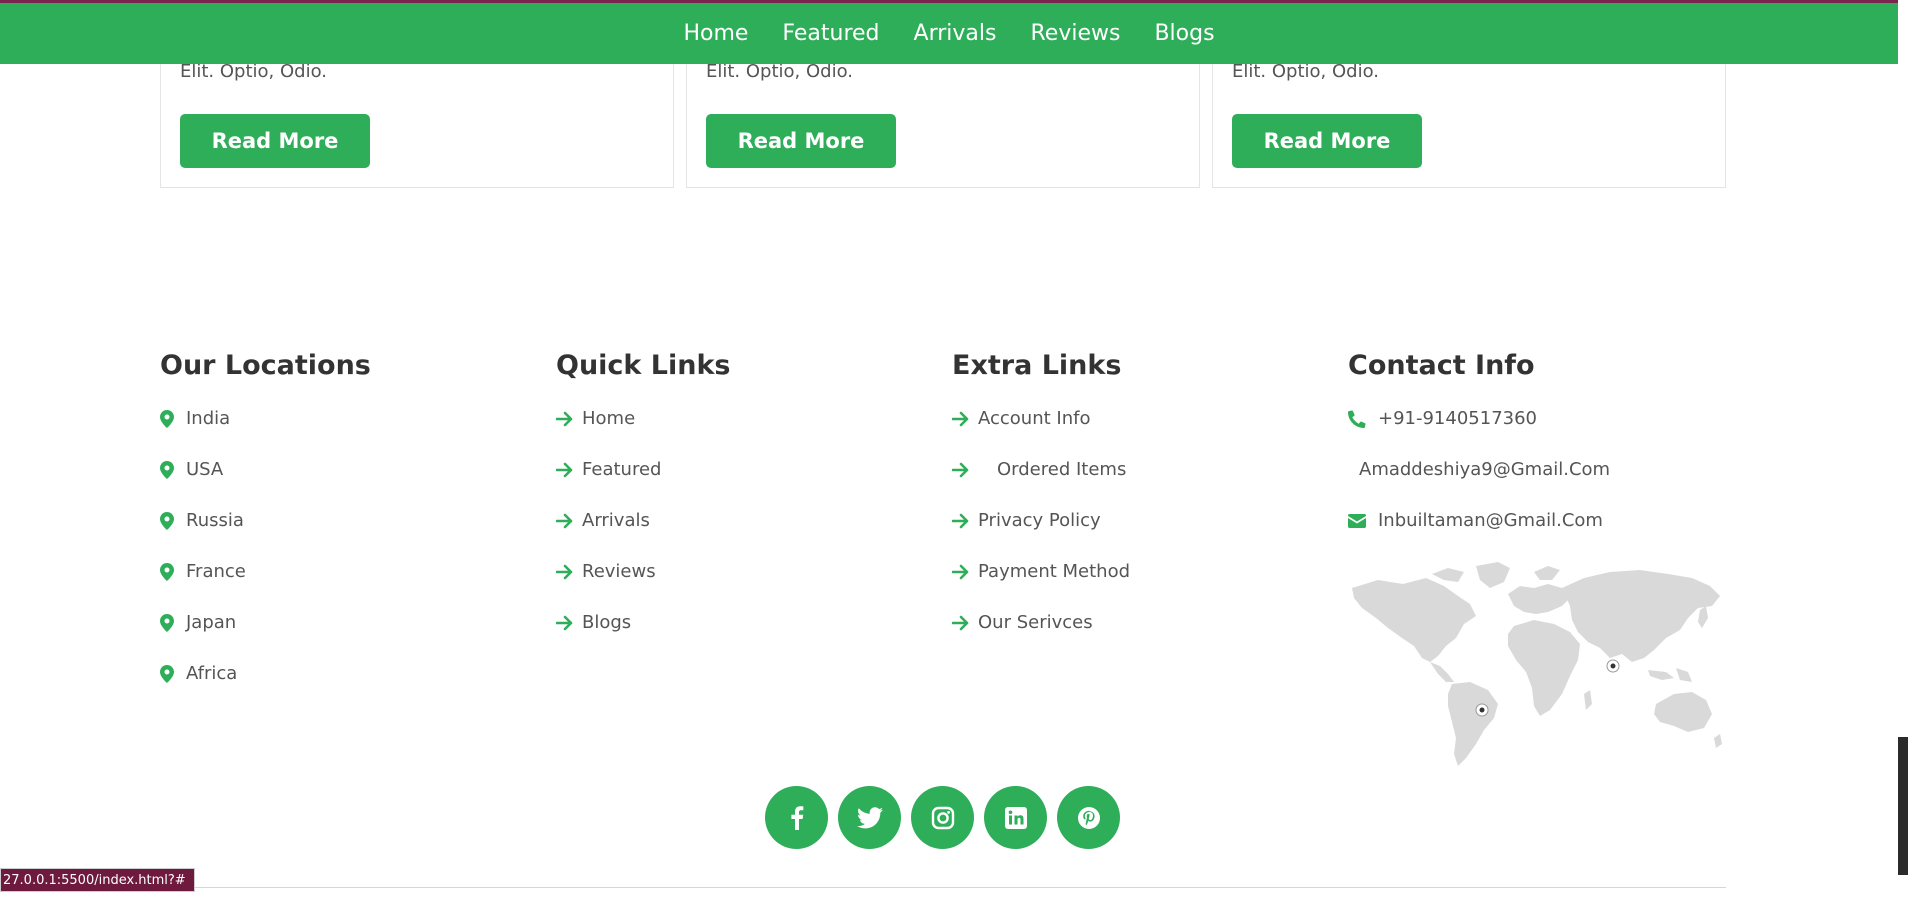 The image size is (1908, 897). I want to click on contact-email-primary: Amaddeshiya9@Gmail.Com, so click(1479, 483).